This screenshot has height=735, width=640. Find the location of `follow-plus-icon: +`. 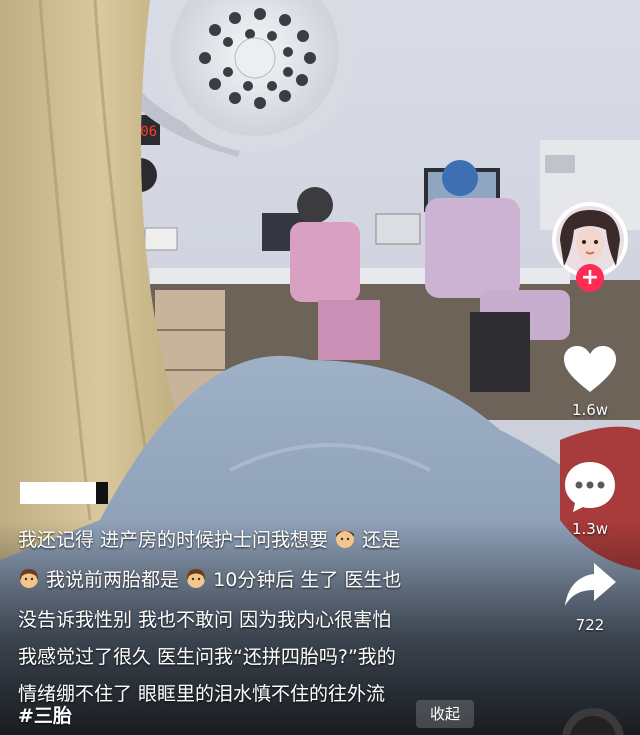

follow-plus-icon: + is located at coordinates (590, 278).